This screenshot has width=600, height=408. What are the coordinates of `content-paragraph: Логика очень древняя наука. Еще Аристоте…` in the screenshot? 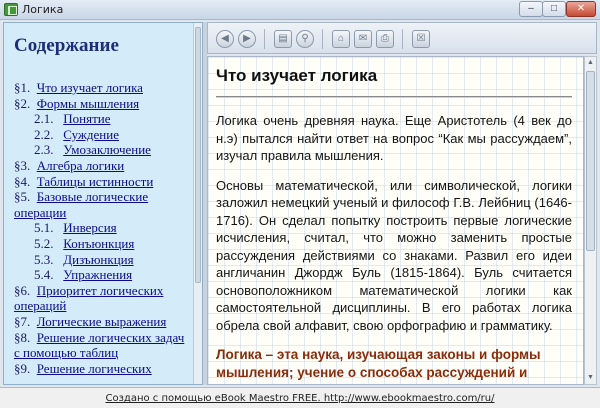 It's located at (394, 138).